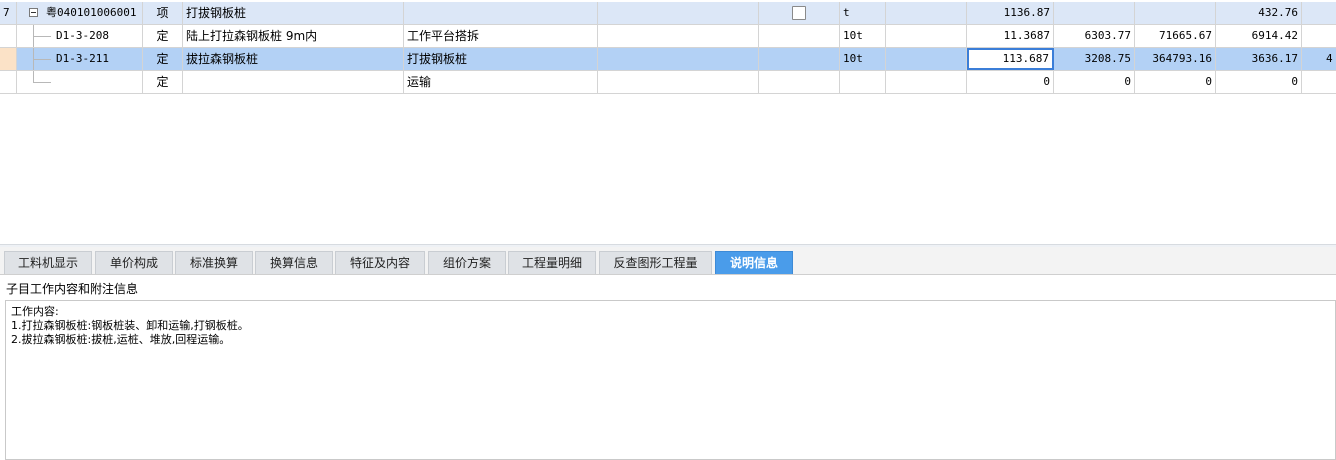 This screenshot has width=1336, height=460. Describe the element at coordinates (1175, 82) in the screenshot. I see `total-cell: 0` at that location.